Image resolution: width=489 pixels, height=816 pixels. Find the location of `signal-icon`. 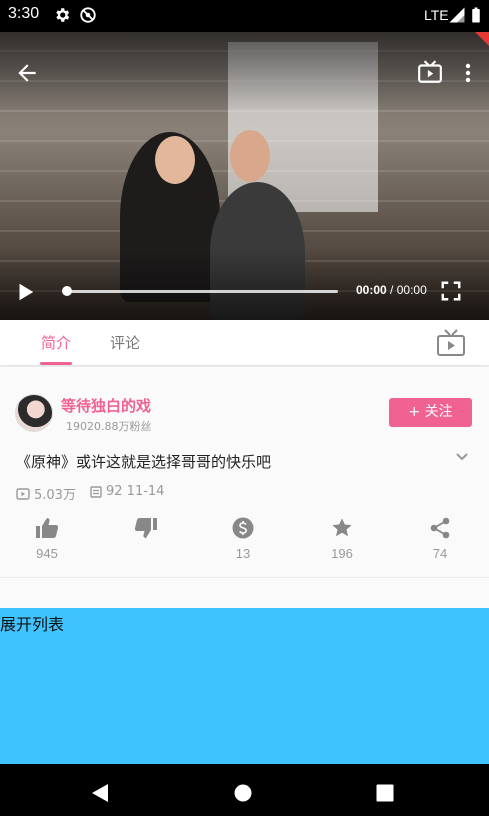

signal-icon is located at coordinates (457, 15).